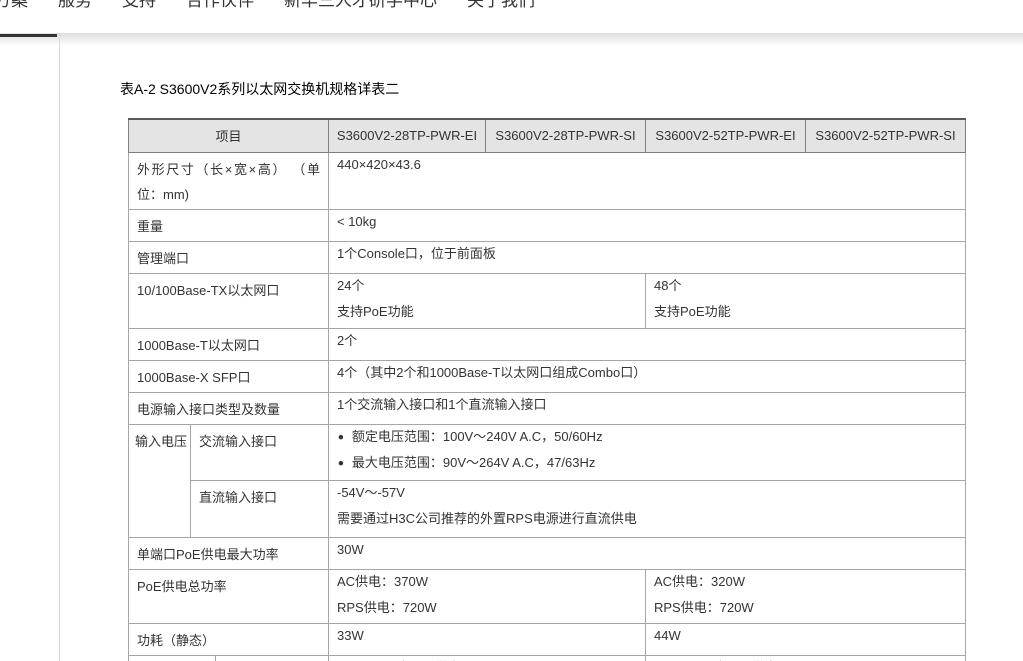 Image resolution: width=1023 pixels, height=661 pixels. I want to click on row-label: 外形尺寸（长×宽×高） （单位：mm), so click(228, 180).